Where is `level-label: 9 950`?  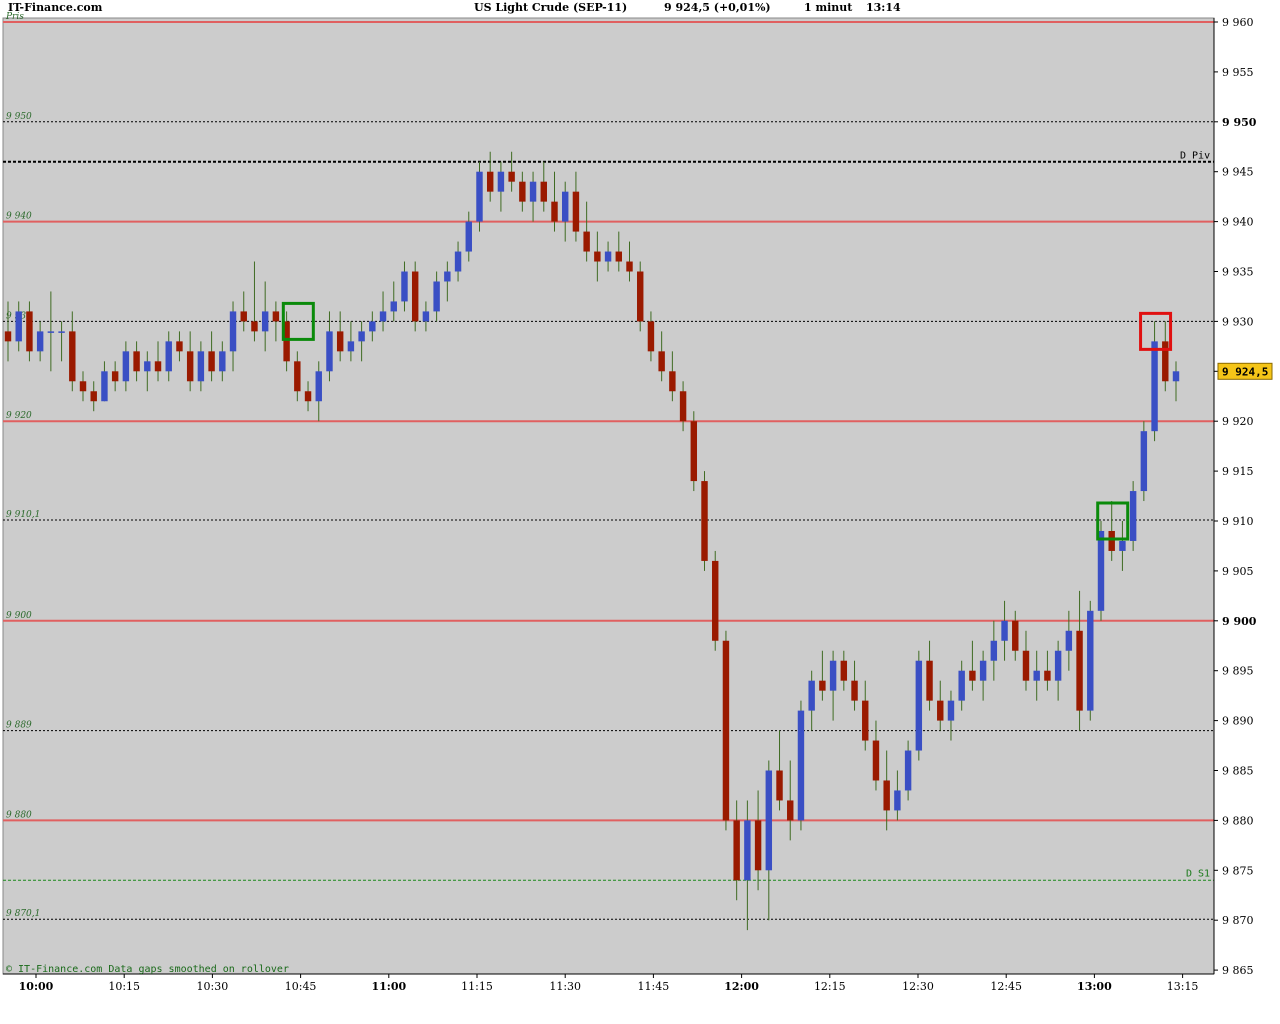 level-label: 9 950 is located at coordinates (19, 117).